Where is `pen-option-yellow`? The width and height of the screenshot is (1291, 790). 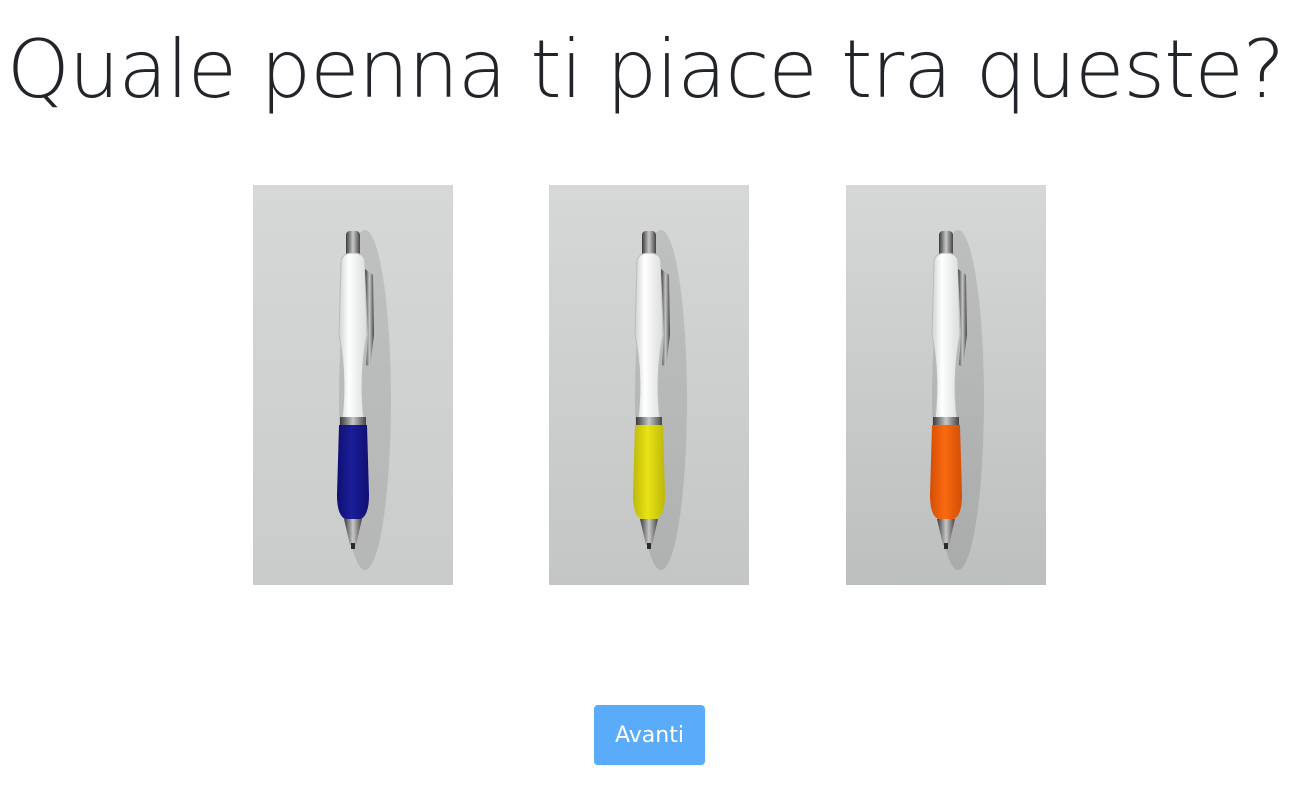 pen-option-yellow is located at coordinates (649, 385).